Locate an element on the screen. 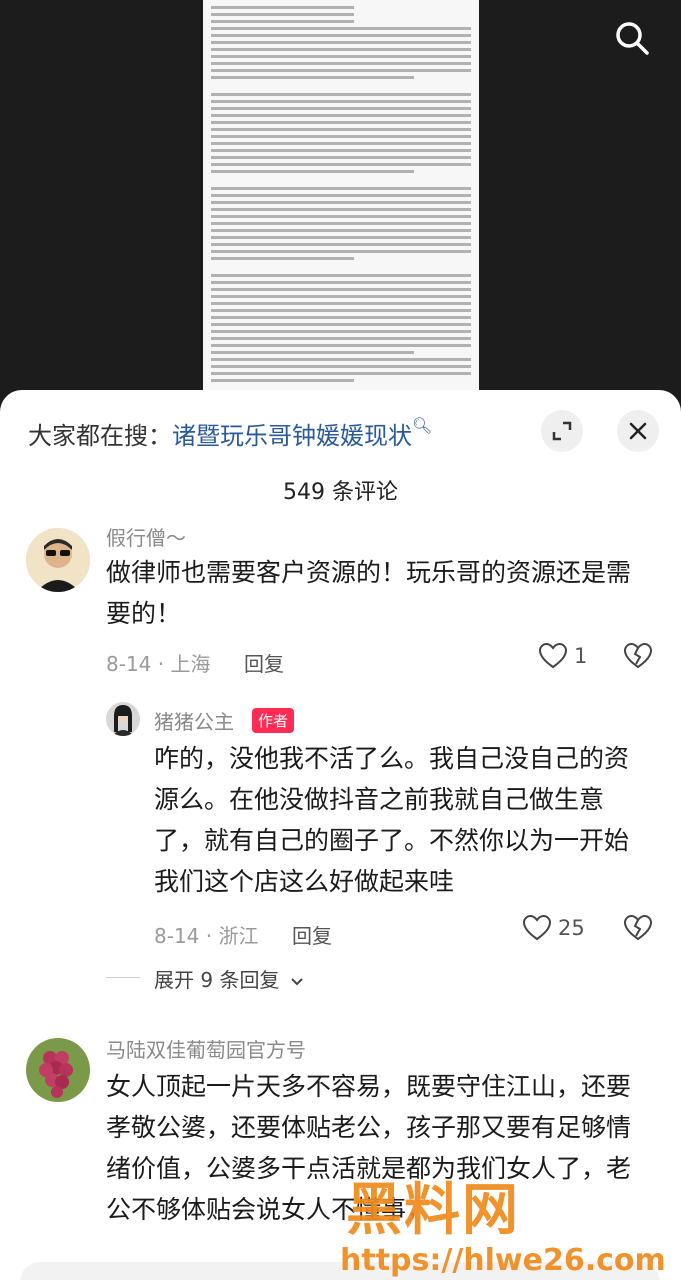  comment-date-location: 8-14 · 上海 is located at coordinates (158, 664).